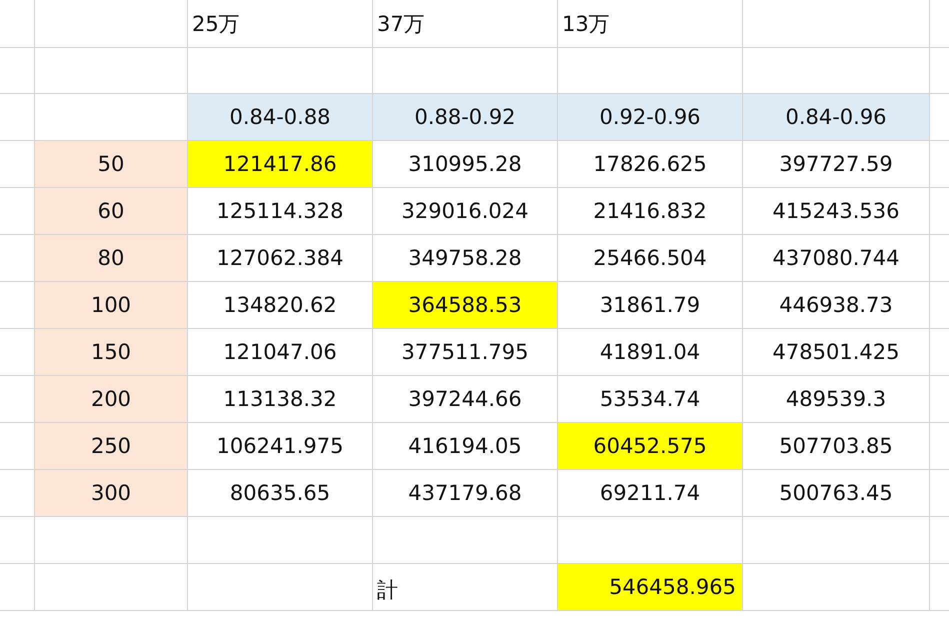 Image resolution: width=949 pixels, height=618 pixels. I want to click on table-cell: 31861.79, so click(650, 305).